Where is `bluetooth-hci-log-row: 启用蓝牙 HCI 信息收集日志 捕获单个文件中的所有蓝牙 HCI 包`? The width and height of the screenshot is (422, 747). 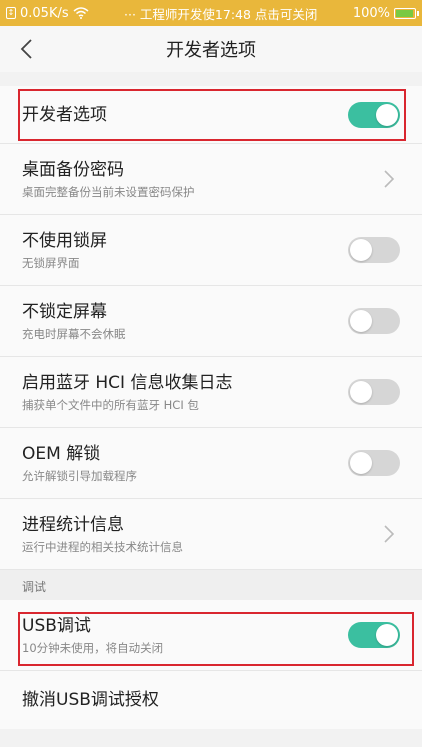
bluetooth-hci-log-row: 启用蓝牙 HCI 信息收集日志 捕获单个文件中的所有蓝牙 HCI 包 is located at coordinates (211, 392).